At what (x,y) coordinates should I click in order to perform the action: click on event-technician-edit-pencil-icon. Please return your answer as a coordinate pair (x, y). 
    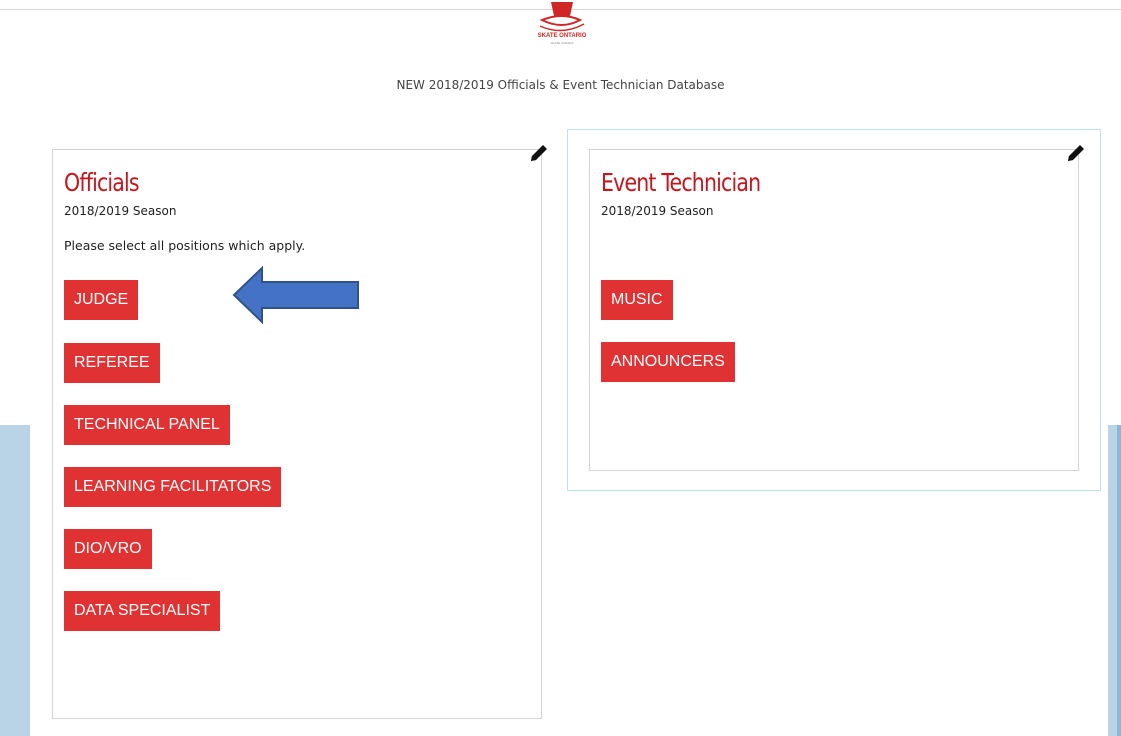
    Looking at the image, I should click on (1076, 153).